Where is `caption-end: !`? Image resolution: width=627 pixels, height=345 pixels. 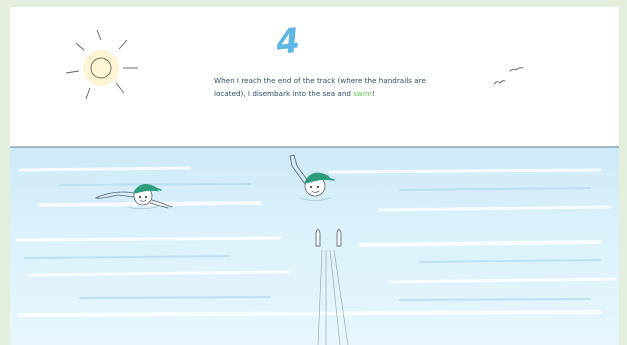
caption-end: ! is located at coordinates (373, 93).